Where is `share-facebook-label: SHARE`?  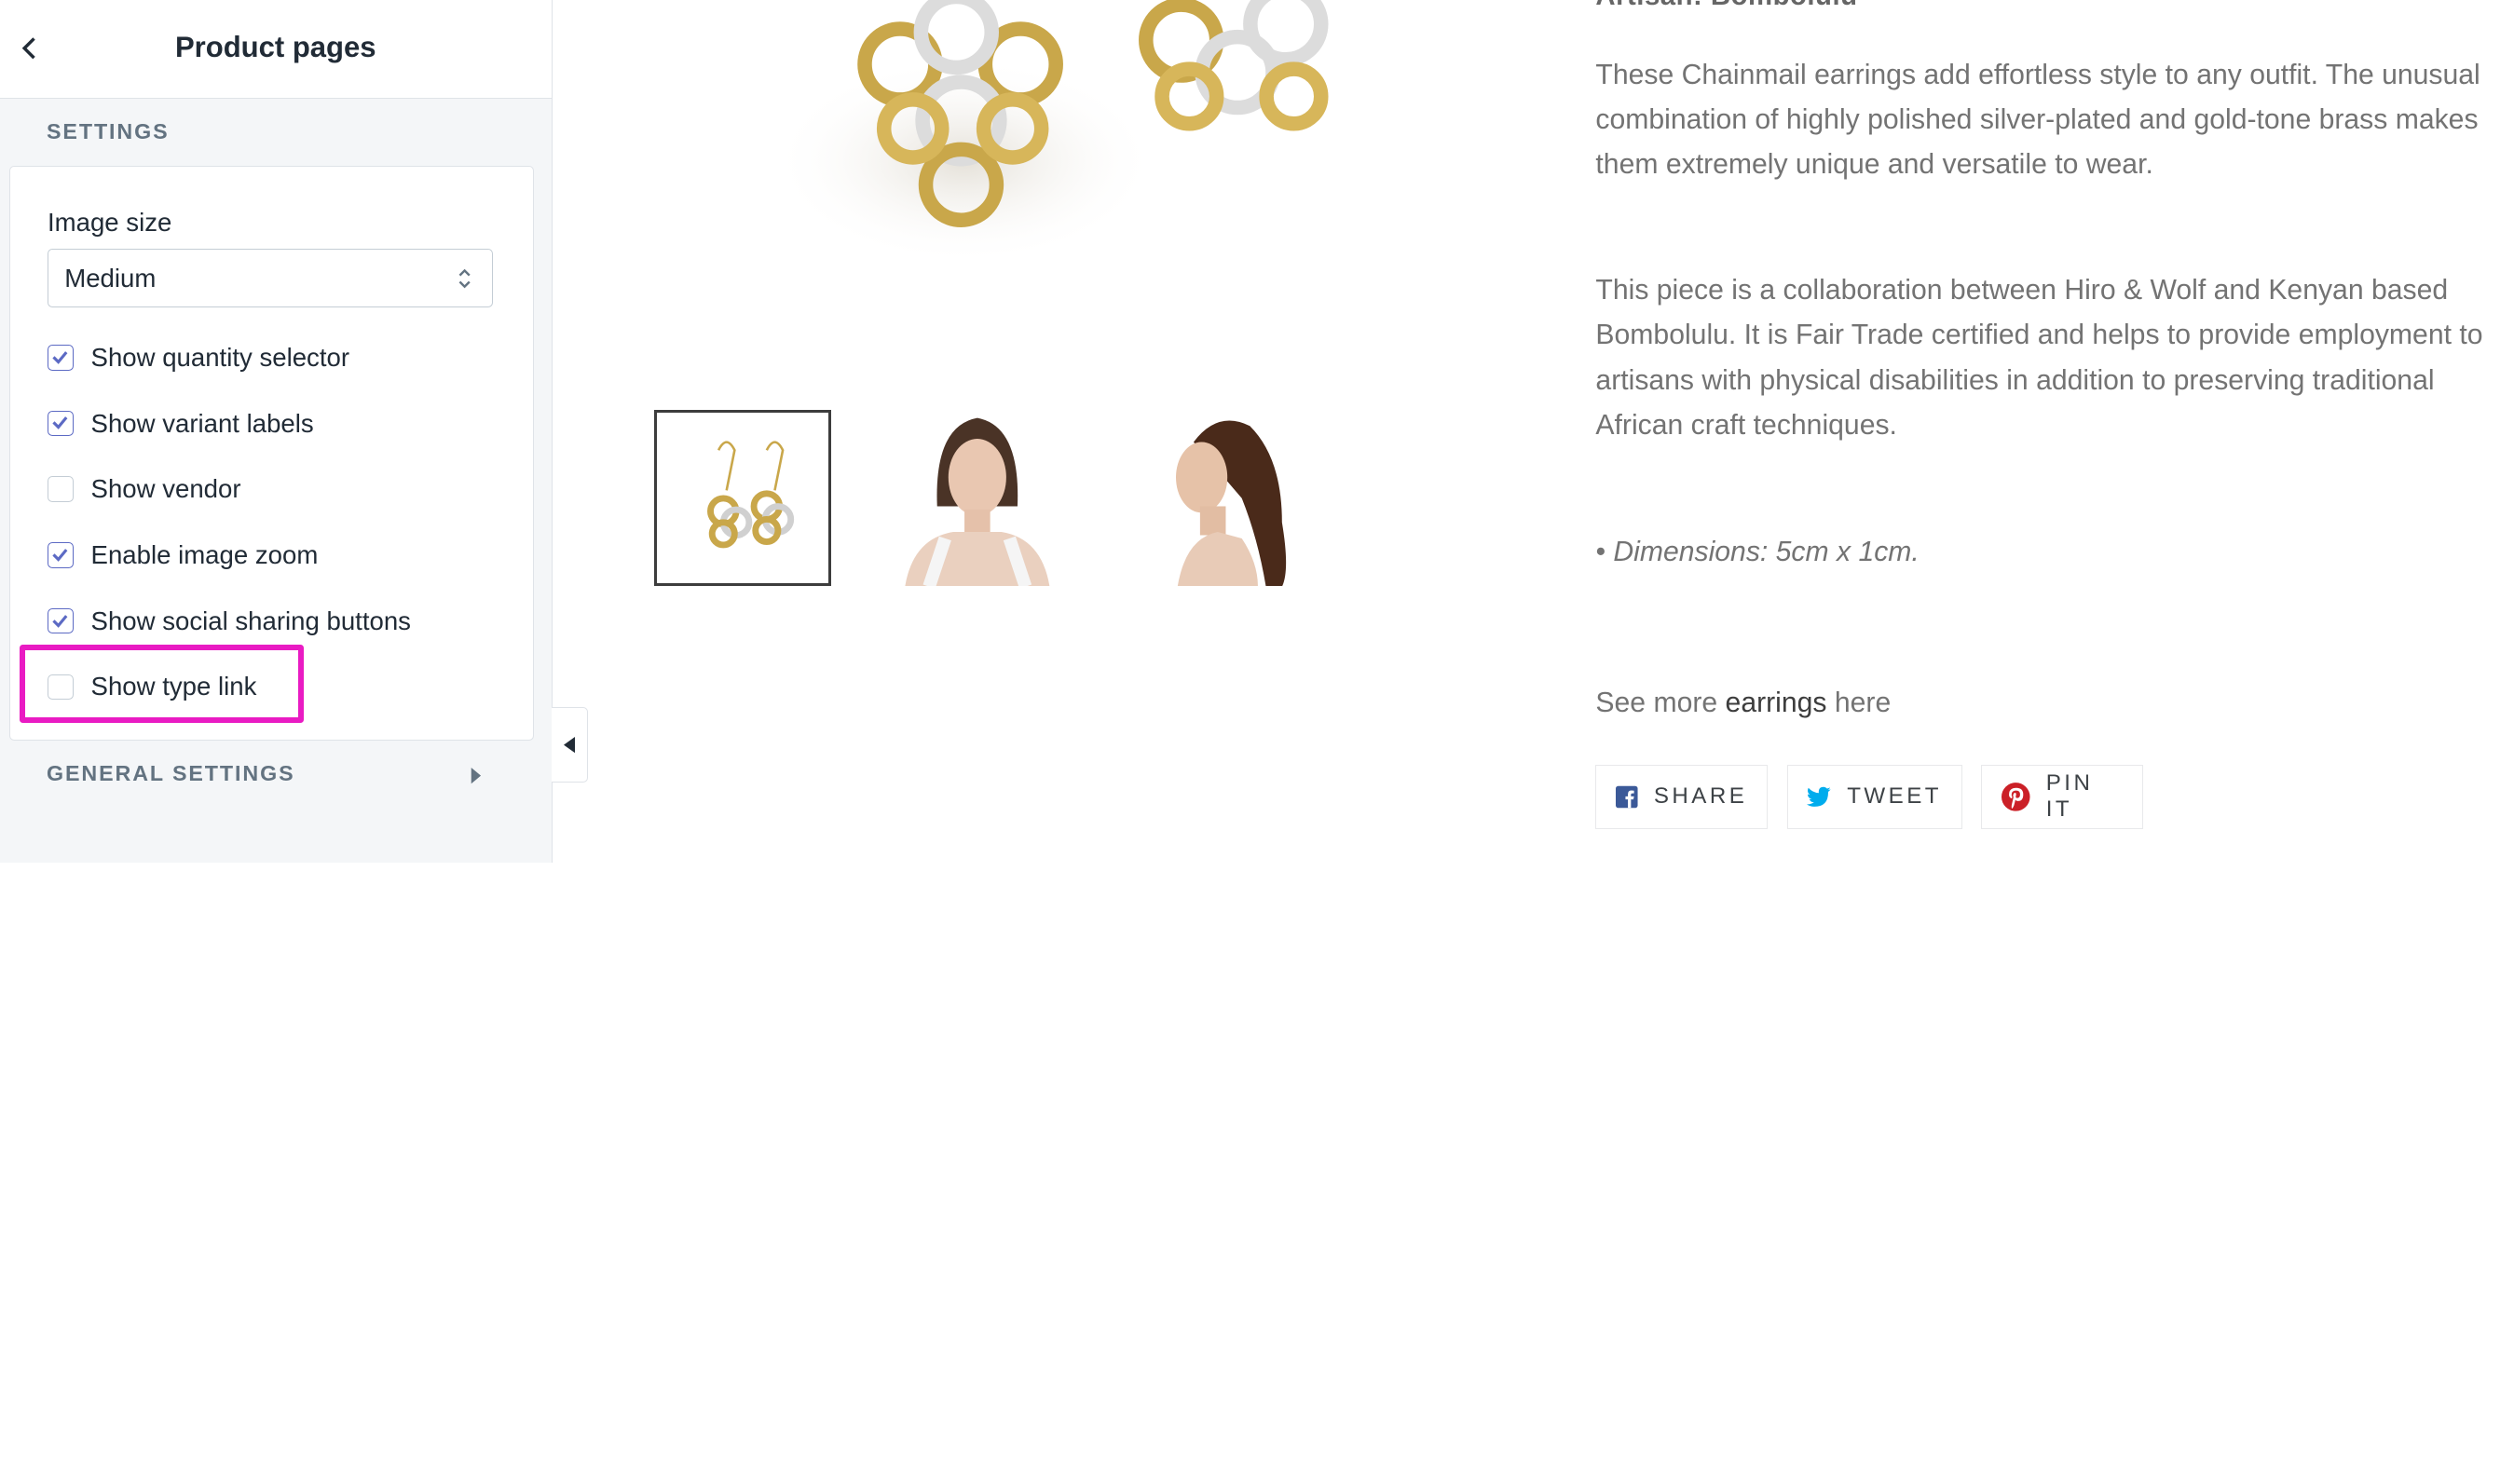 share-facebook-label: SHARE is located at coordinates (1700, 797).